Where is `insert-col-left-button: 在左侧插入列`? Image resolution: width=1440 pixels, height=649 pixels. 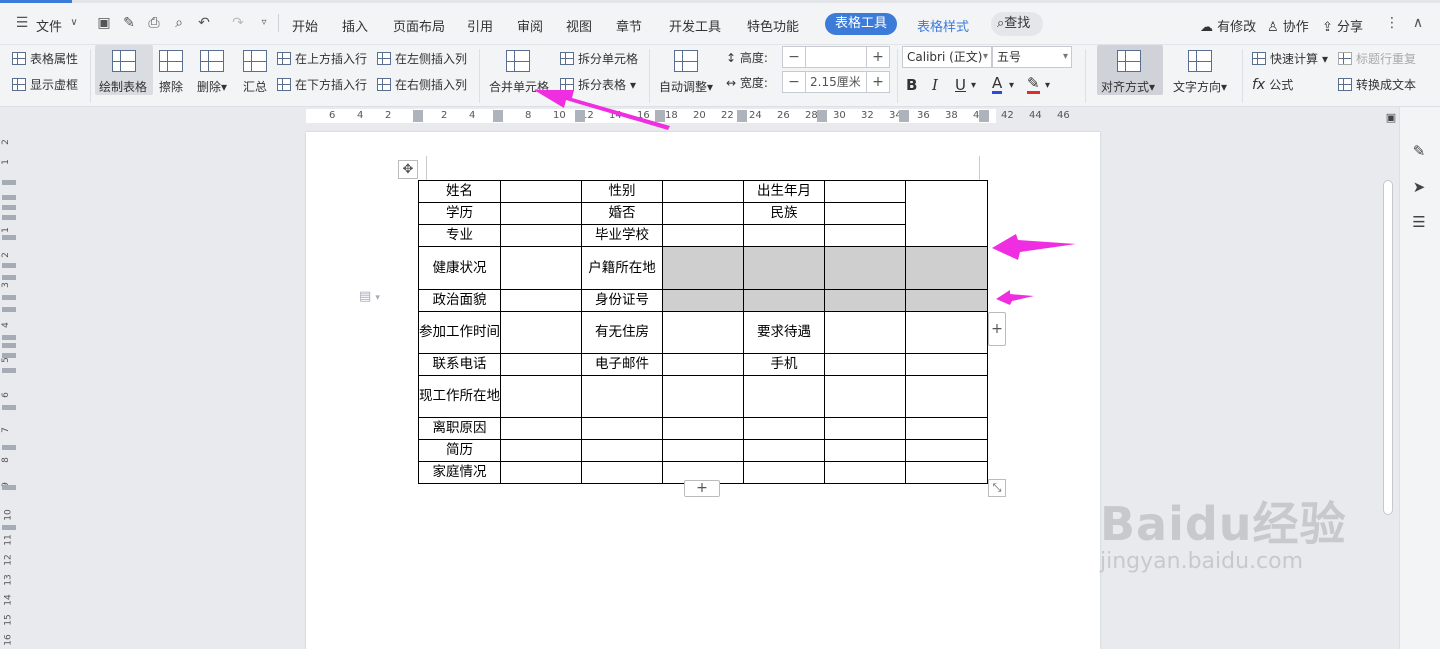 insert-col-left-button: 在左侧插入列 is located at coordinates (422, 58).